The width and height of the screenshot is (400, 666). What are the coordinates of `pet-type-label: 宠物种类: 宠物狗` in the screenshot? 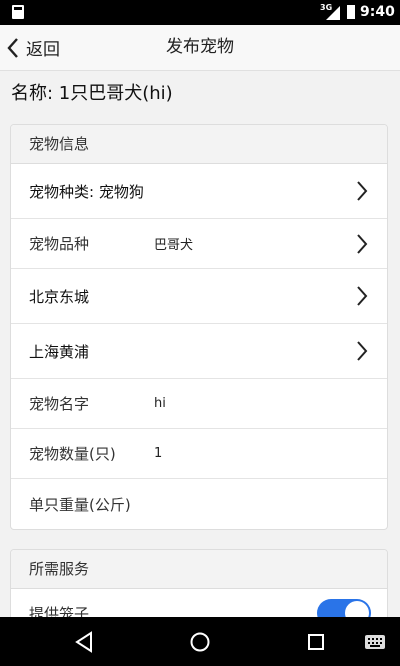 It's located at (86, 191).